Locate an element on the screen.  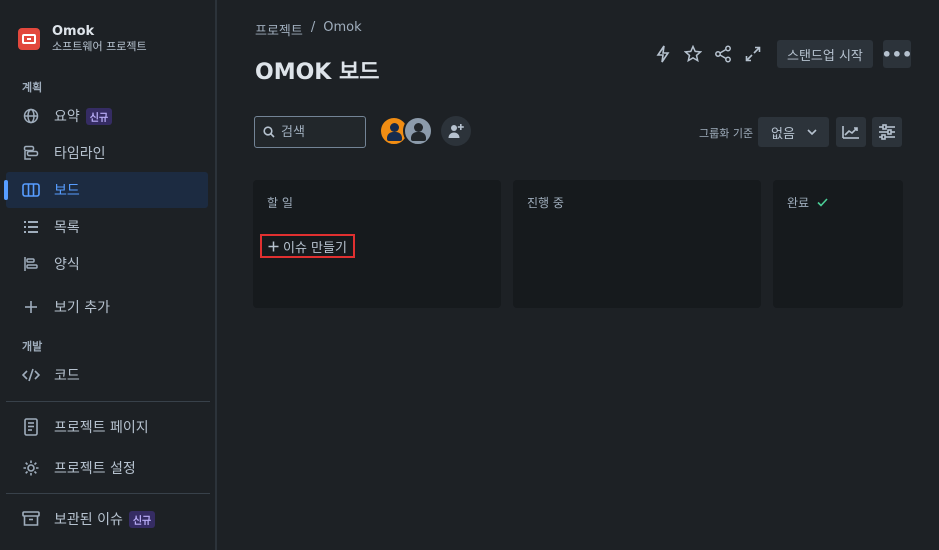
create-issue-button: 이슈 만들기 is located at coordinates (307, 246).